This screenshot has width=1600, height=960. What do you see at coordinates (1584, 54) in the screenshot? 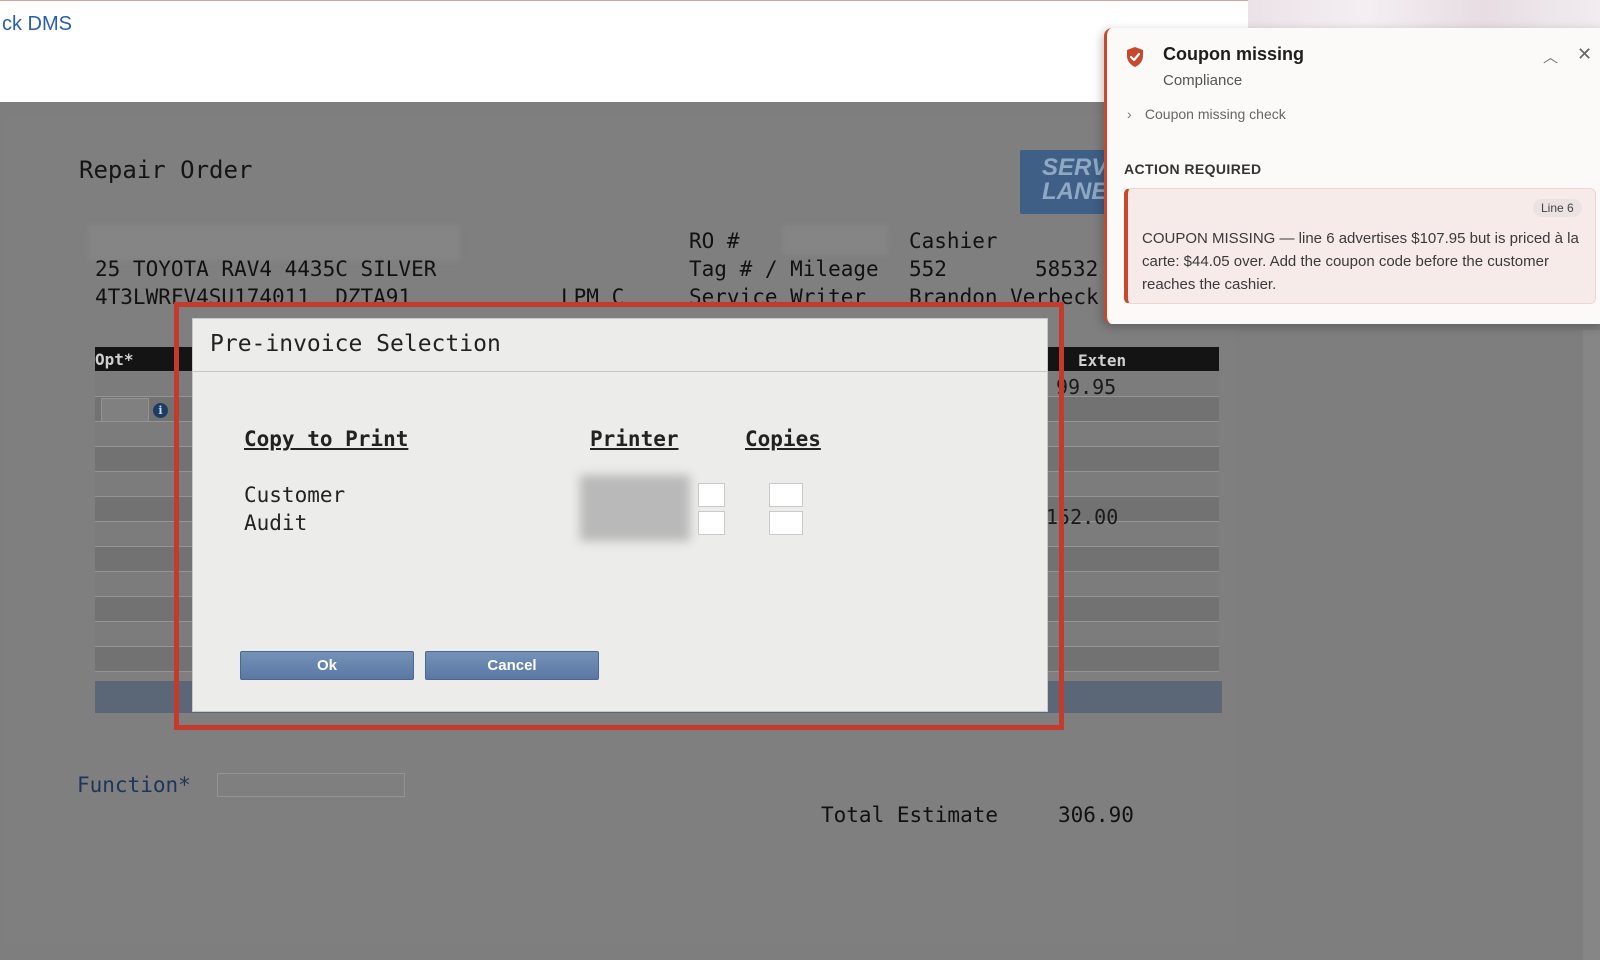
I see `close-icon: ✕` at bounding box center [1584, 54].